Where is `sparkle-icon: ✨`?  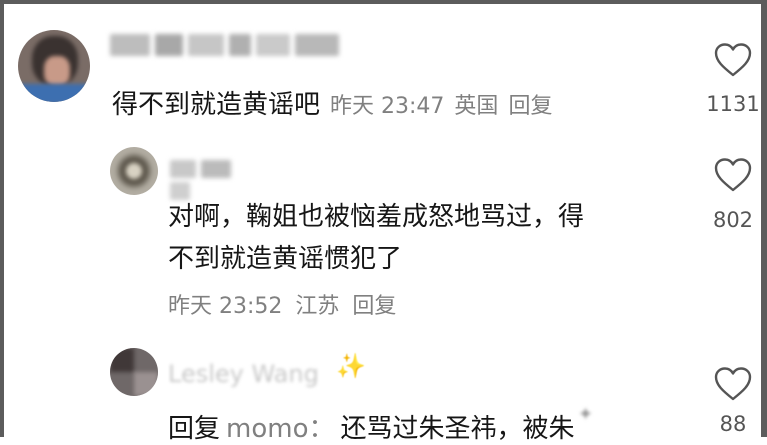
sparkle-icon: ✨ is located at coordinates (351, 366).